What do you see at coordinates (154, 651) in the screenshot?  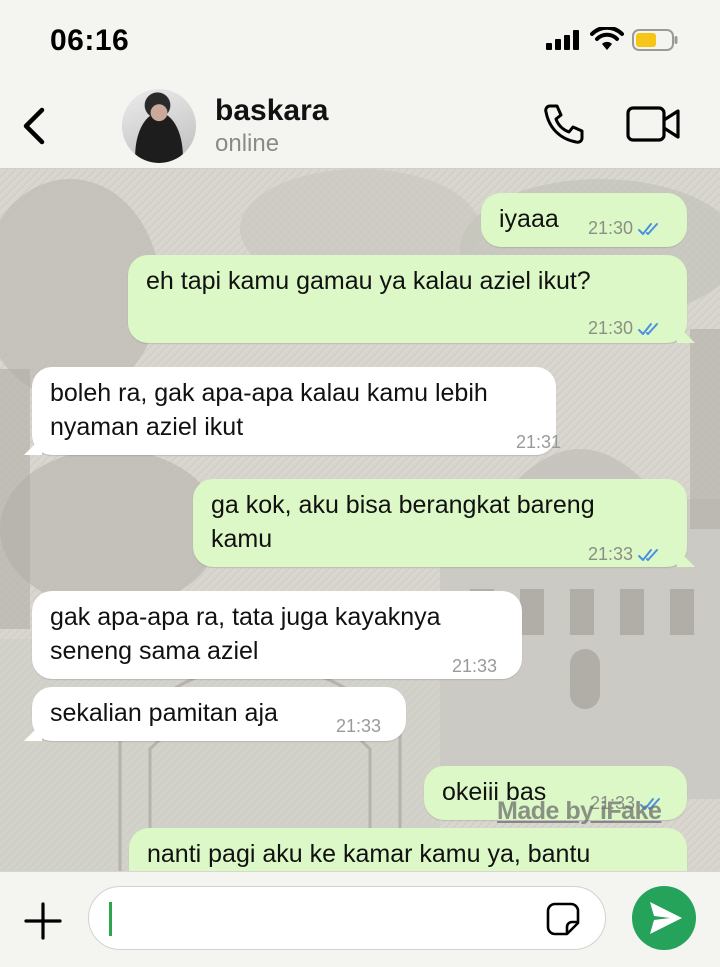 I see `message-line: seneng sama aziel` at bounding box center [154, 651].